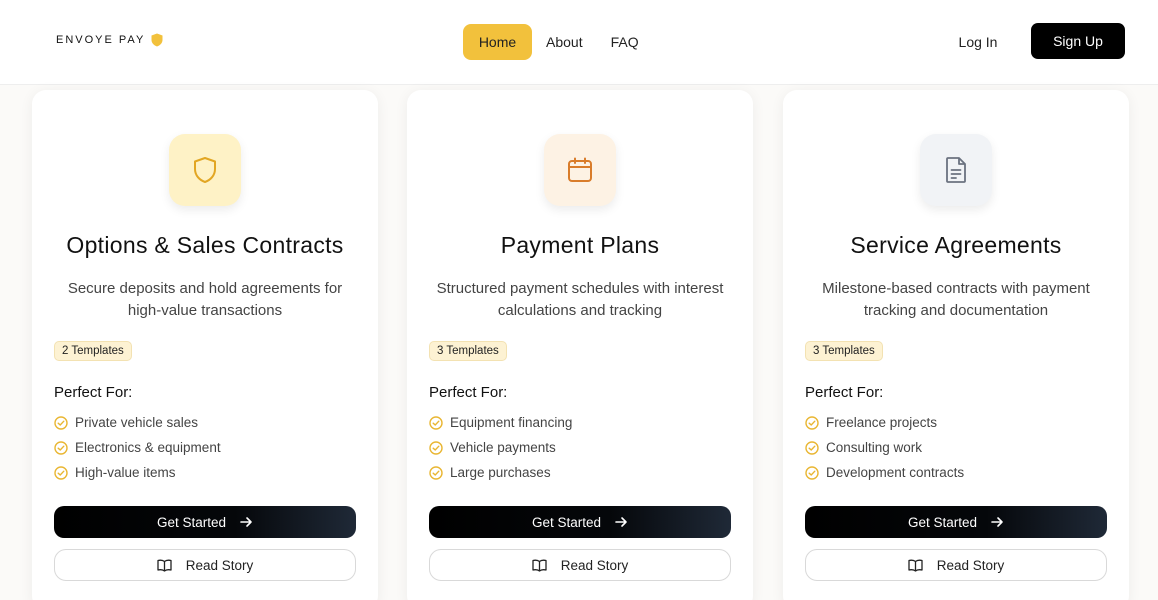  What do you see at coordinates (497, 42) in the screenshot?
I see `nav-home-link: Home` at bounding box center [497, 42].